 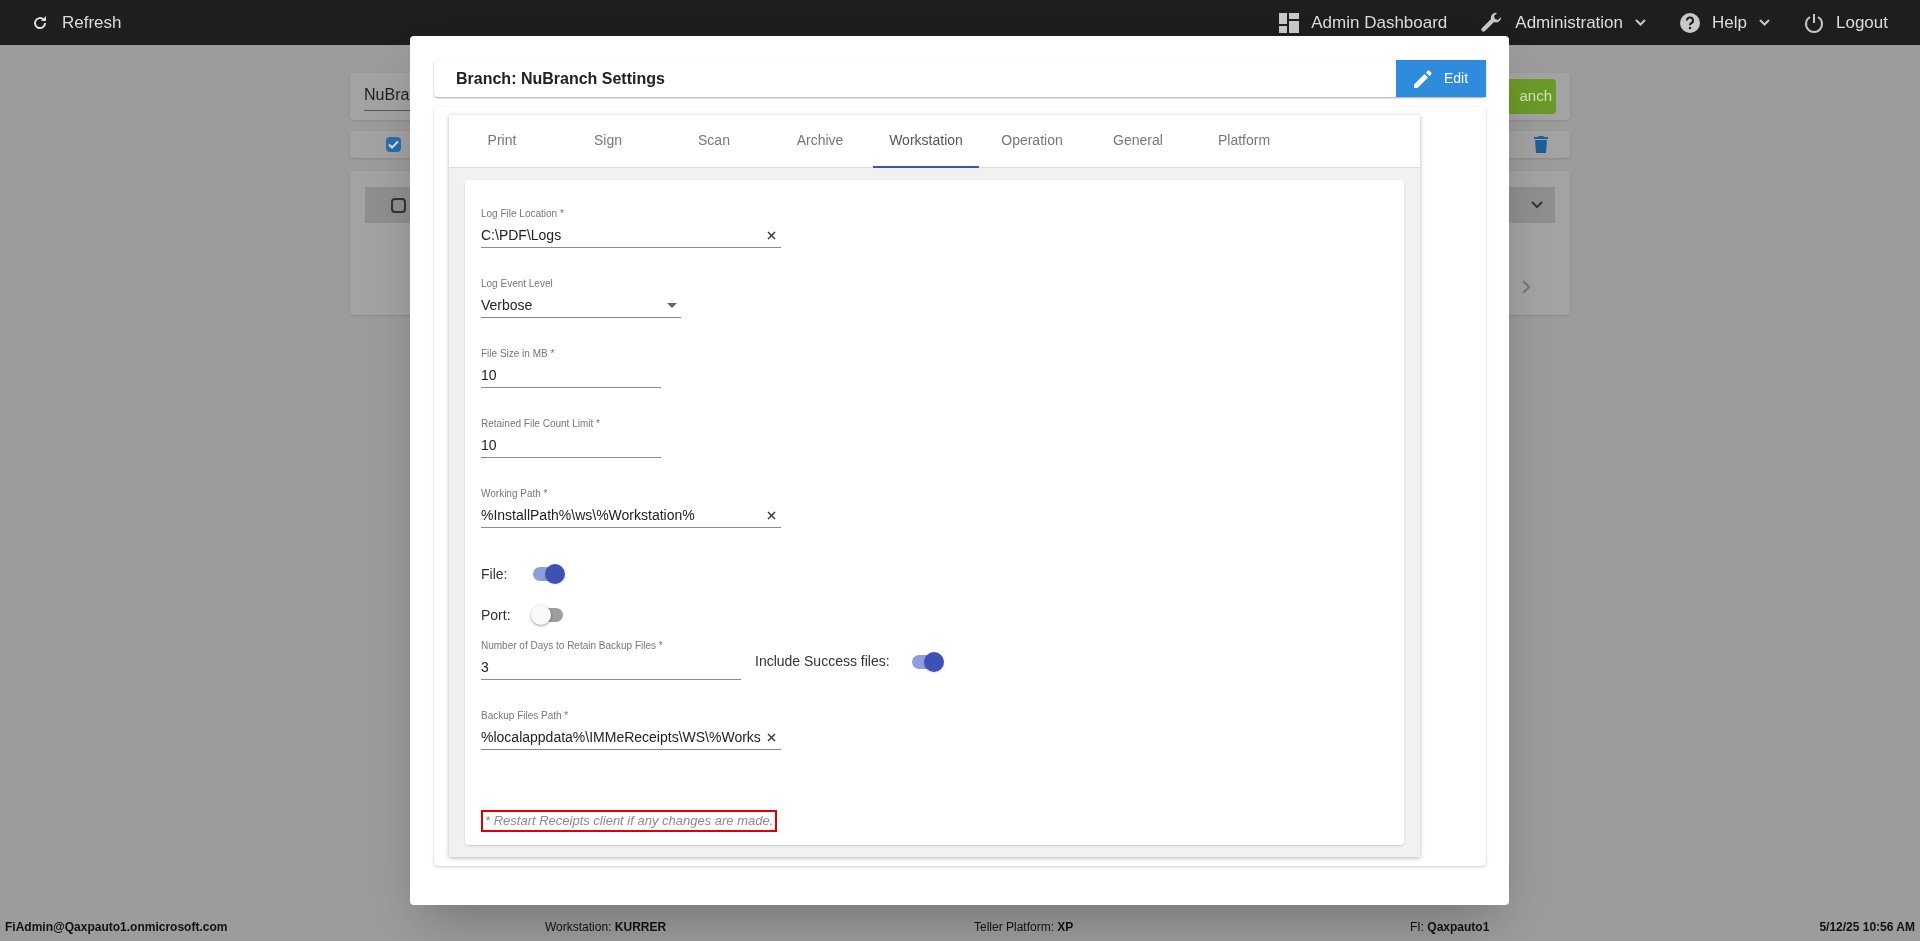 What do you see at coordinates (608, 141) in the screenshot?
I see `tab: Sign` at bounding box center [608, 141].